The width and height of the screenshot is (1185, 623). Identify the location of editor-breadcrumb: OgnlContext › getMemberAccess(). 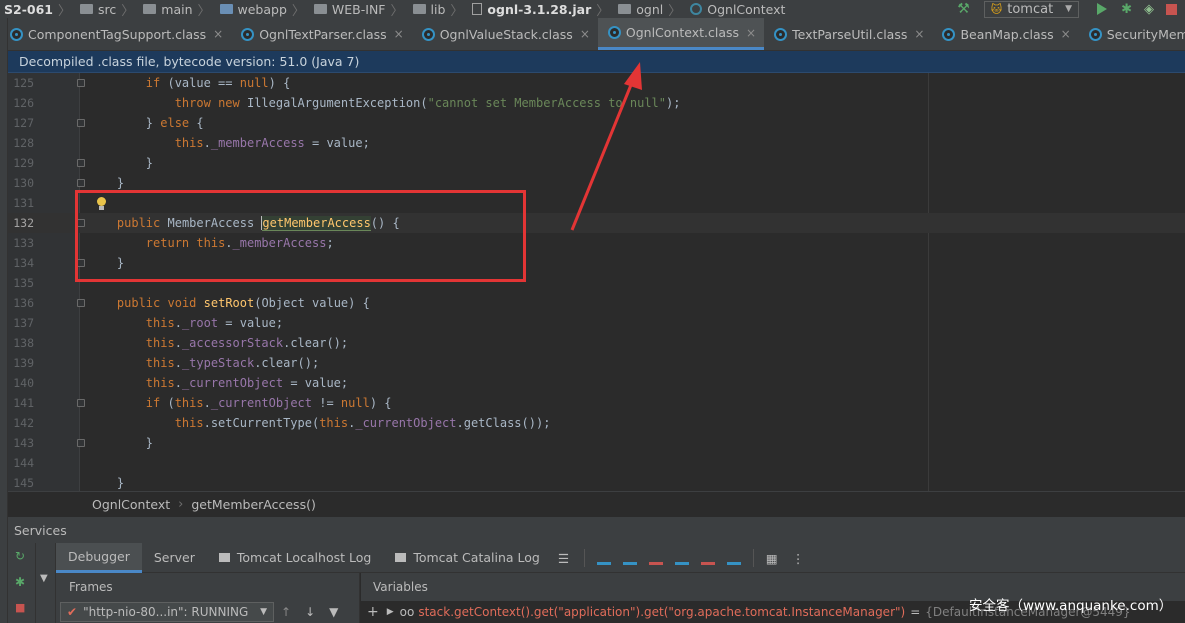
(596, 503).